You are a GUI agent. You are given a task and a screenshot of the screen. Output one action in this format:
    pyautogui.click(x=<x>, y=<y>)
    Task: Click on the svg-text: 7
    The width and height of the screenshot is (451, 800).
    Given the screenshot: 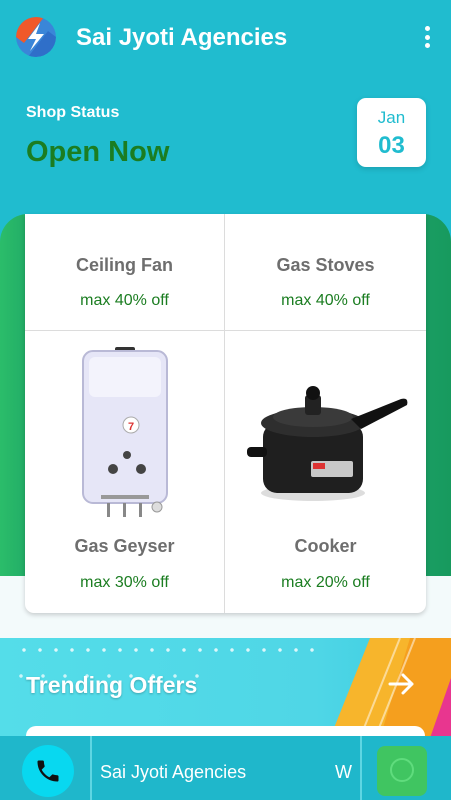 What is the action you would take?
    pyautogui.click(x=131, y=427)
    